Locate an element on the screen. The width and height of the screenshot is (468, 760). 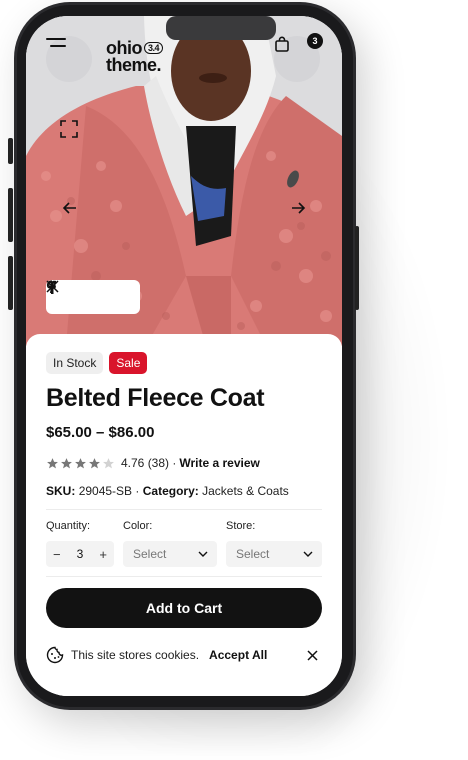
close-cookie-button is located at coordinates (312, 655).